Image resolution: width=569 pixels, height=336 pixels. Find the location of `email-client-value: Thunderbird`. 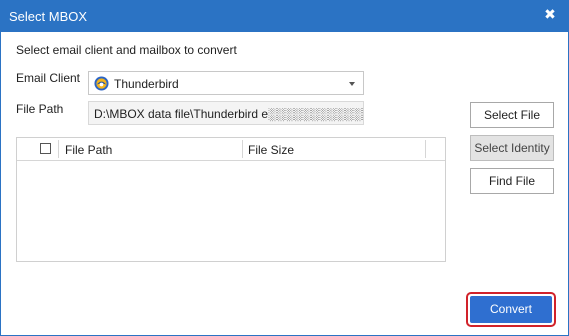

email-client-value: Thunderbird is located at coordinates (146, 84).